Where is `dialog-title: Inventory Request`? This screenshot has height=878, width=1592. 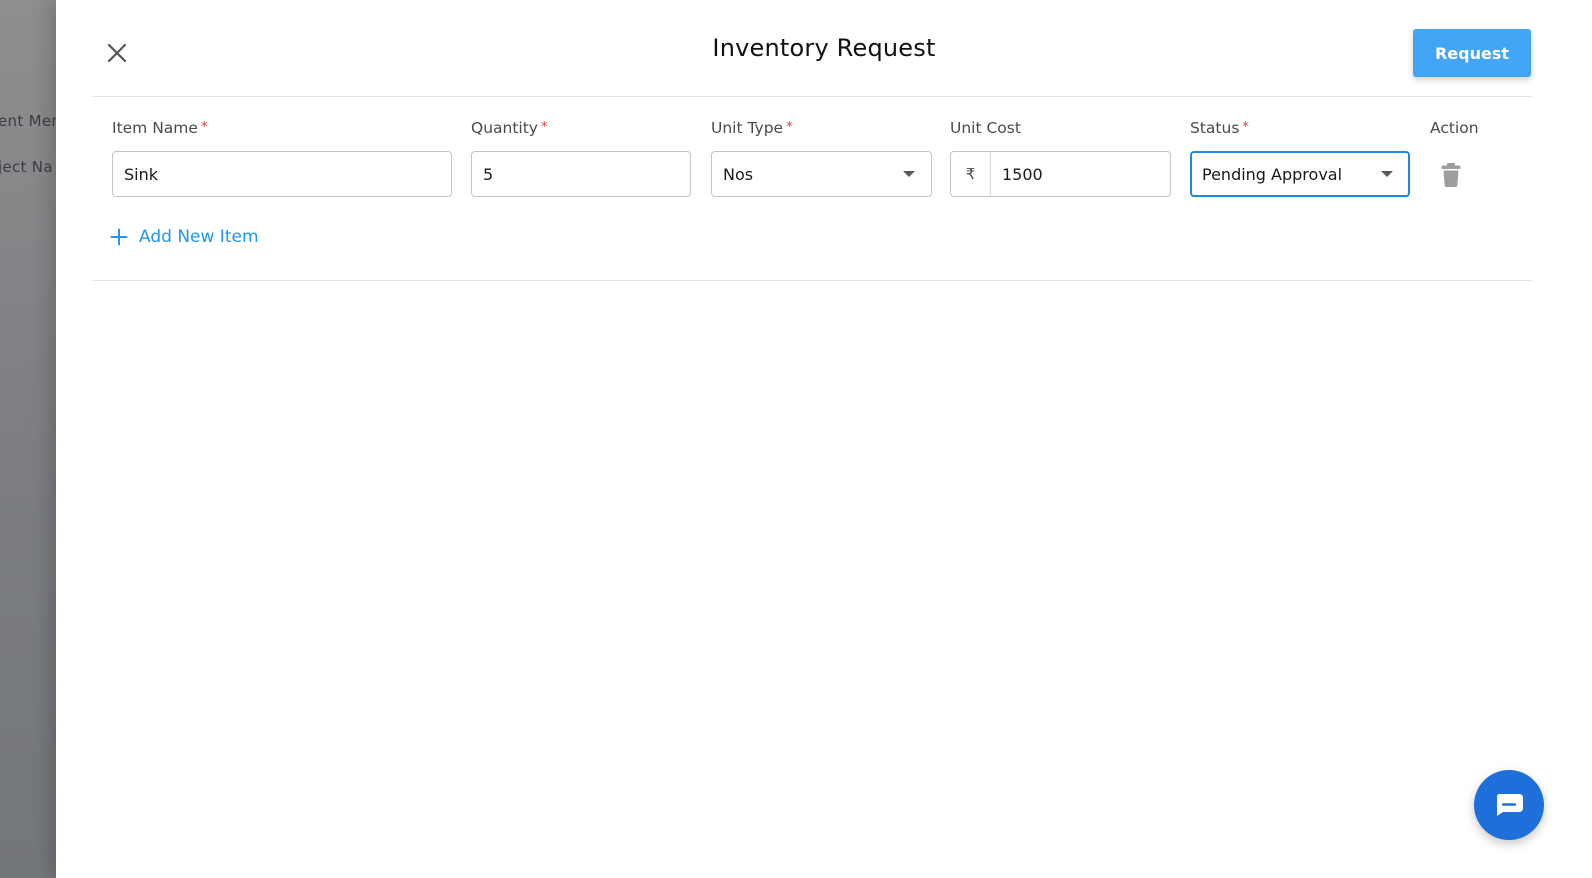 dialog-title: Inventory Request is located at coordinates (824, 48).